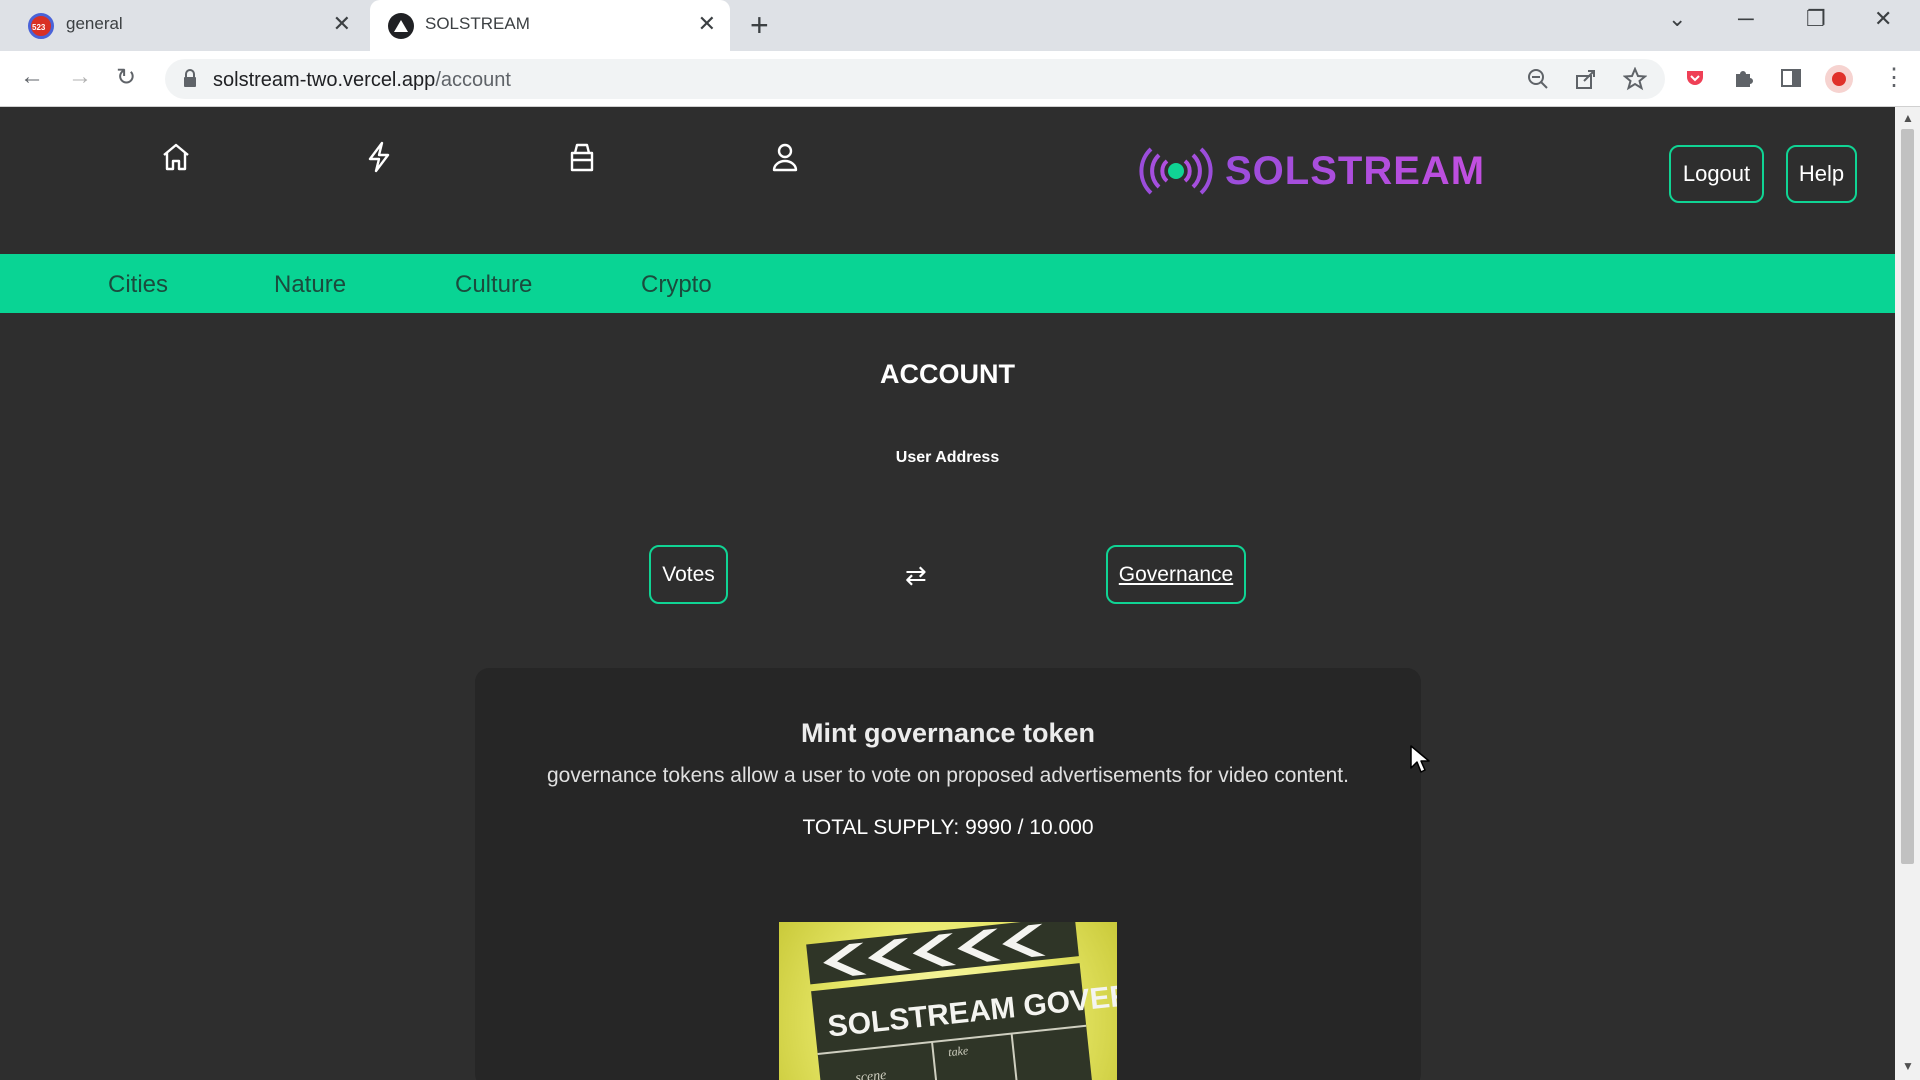 Image resolution: width=1920 pixels, height=1080 pixels. I want to click on browser-toolbar: ← → ↻ solstream-two.vercel.app/account ⋮, so click(960, 79).